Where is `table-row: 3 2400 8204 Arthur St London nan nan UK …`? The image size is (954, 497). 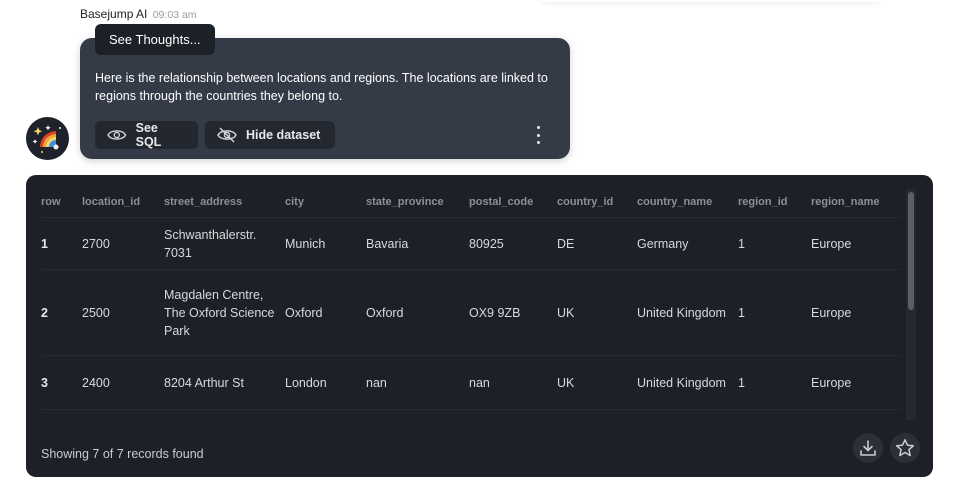
table-row: 3 2400 8204 Arthur St London nan nan UK … is located at coordinates (471, 382).